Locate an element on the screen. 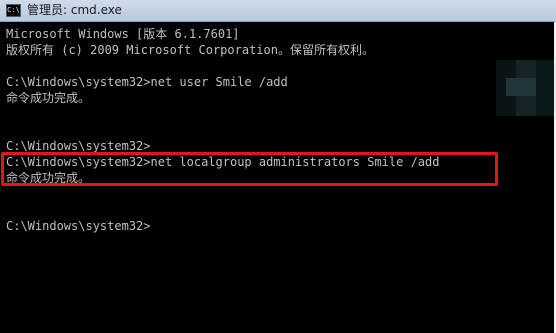 This screenshot has height=333, width=556. console-line: 命令成功完成。 is located at coordinates (48, 98).